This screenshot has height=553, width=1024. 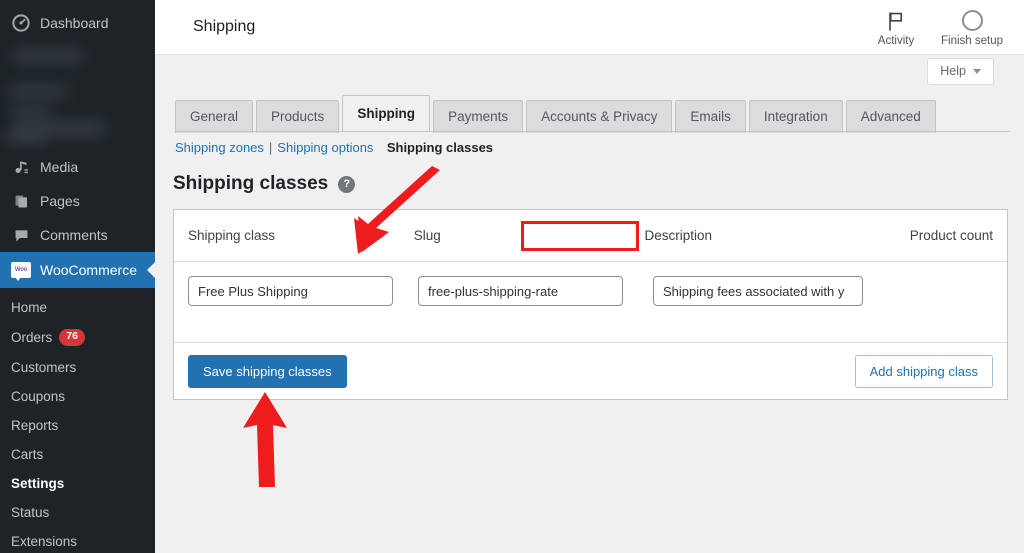 I want to click on cell-description, so click(x=775, y=291).